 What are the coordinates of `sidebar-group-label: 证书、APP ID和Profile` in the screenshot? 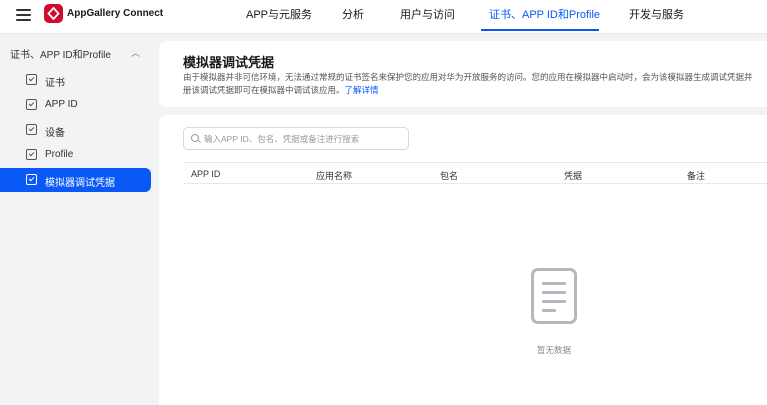 It's located at (60, 55).